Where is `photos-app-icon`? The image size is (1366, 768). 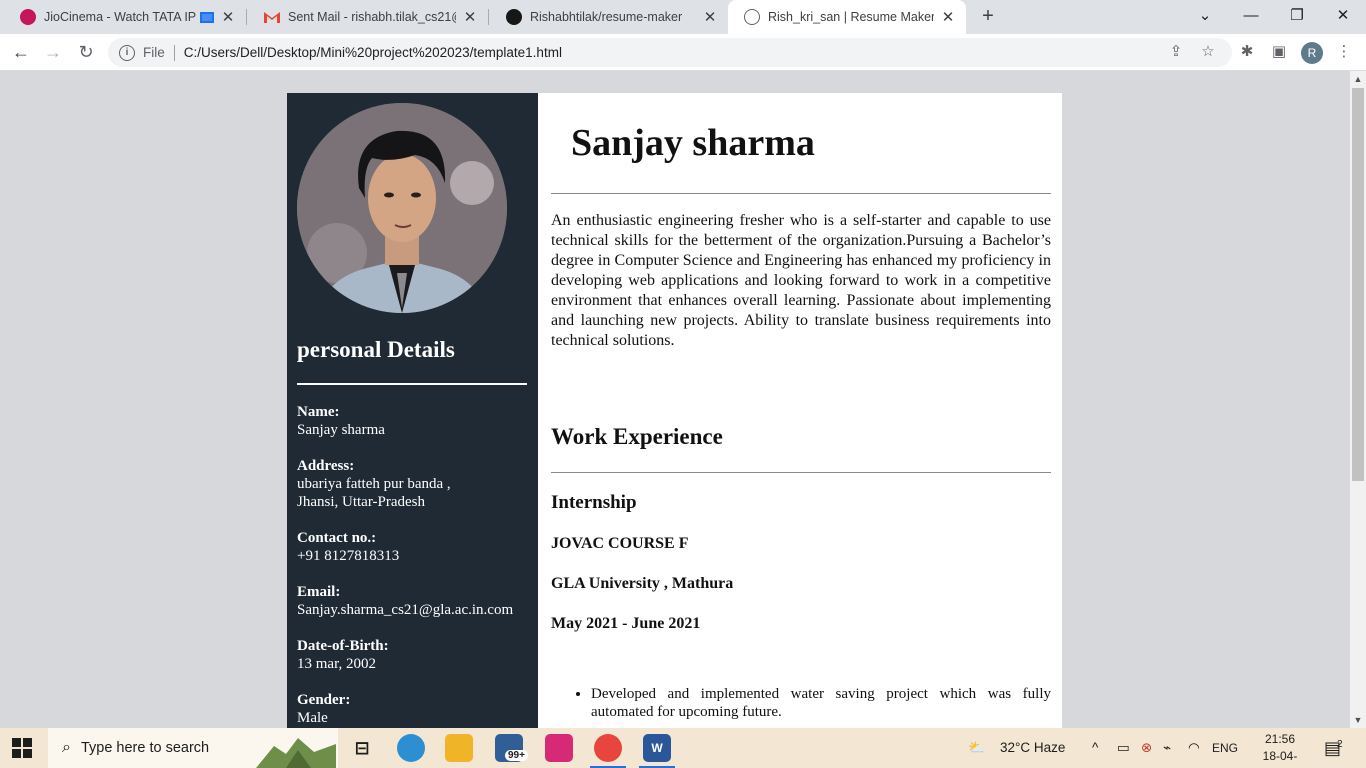
photos-app-icon is located at coordinates (411, 748).